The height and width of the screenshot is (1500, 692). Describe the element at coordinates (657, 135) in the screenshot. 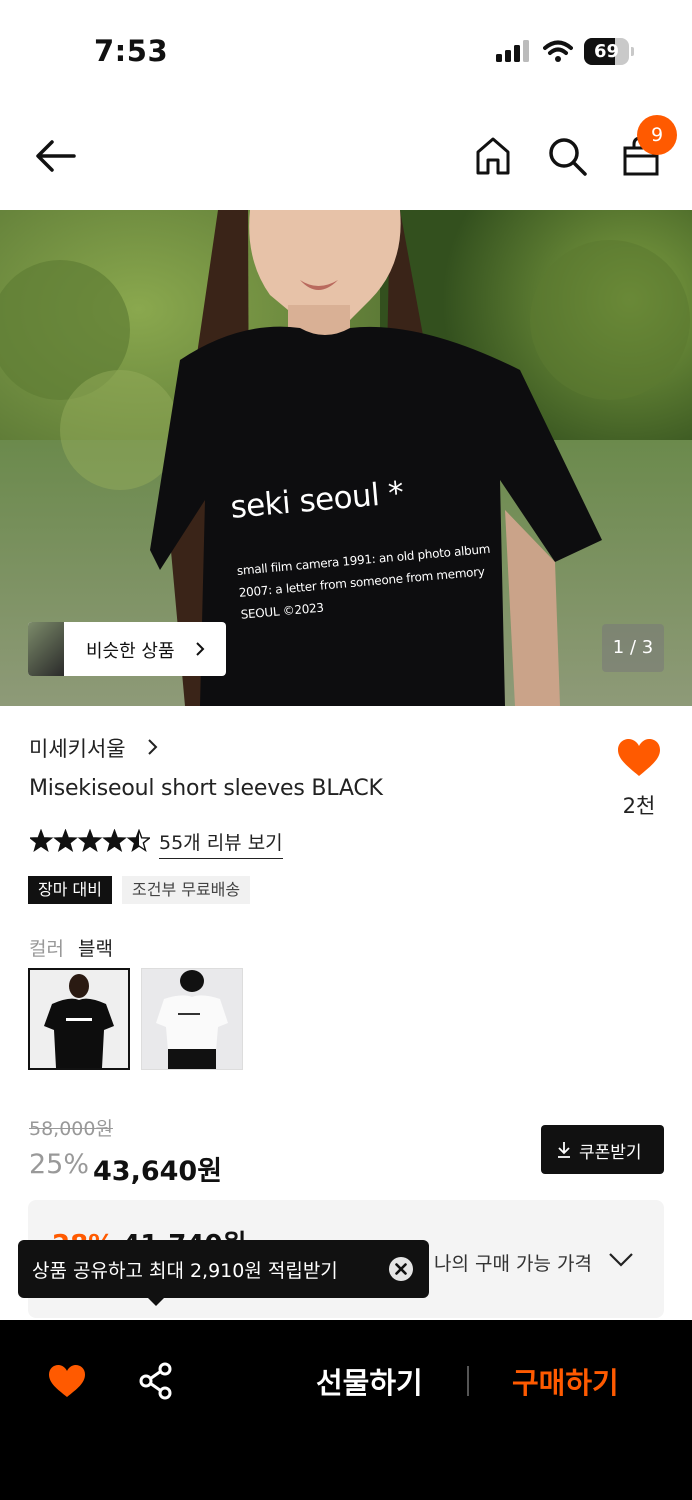

I see `cart-count-badge: 9` at that location.